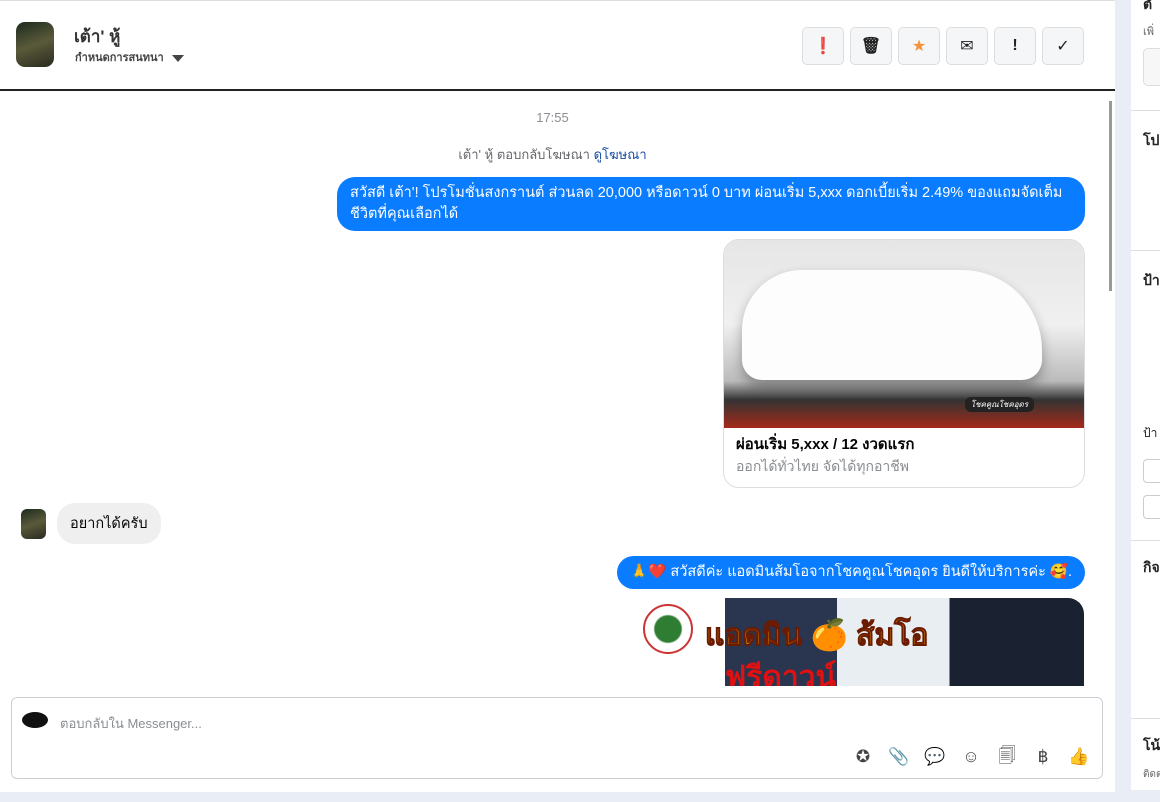 This screenshot has height=802, width=1160. What do you see at coordinates (971, 757) in the screenshot?
I see `emoji-icon: ☺` at bounding box center [971, 757].